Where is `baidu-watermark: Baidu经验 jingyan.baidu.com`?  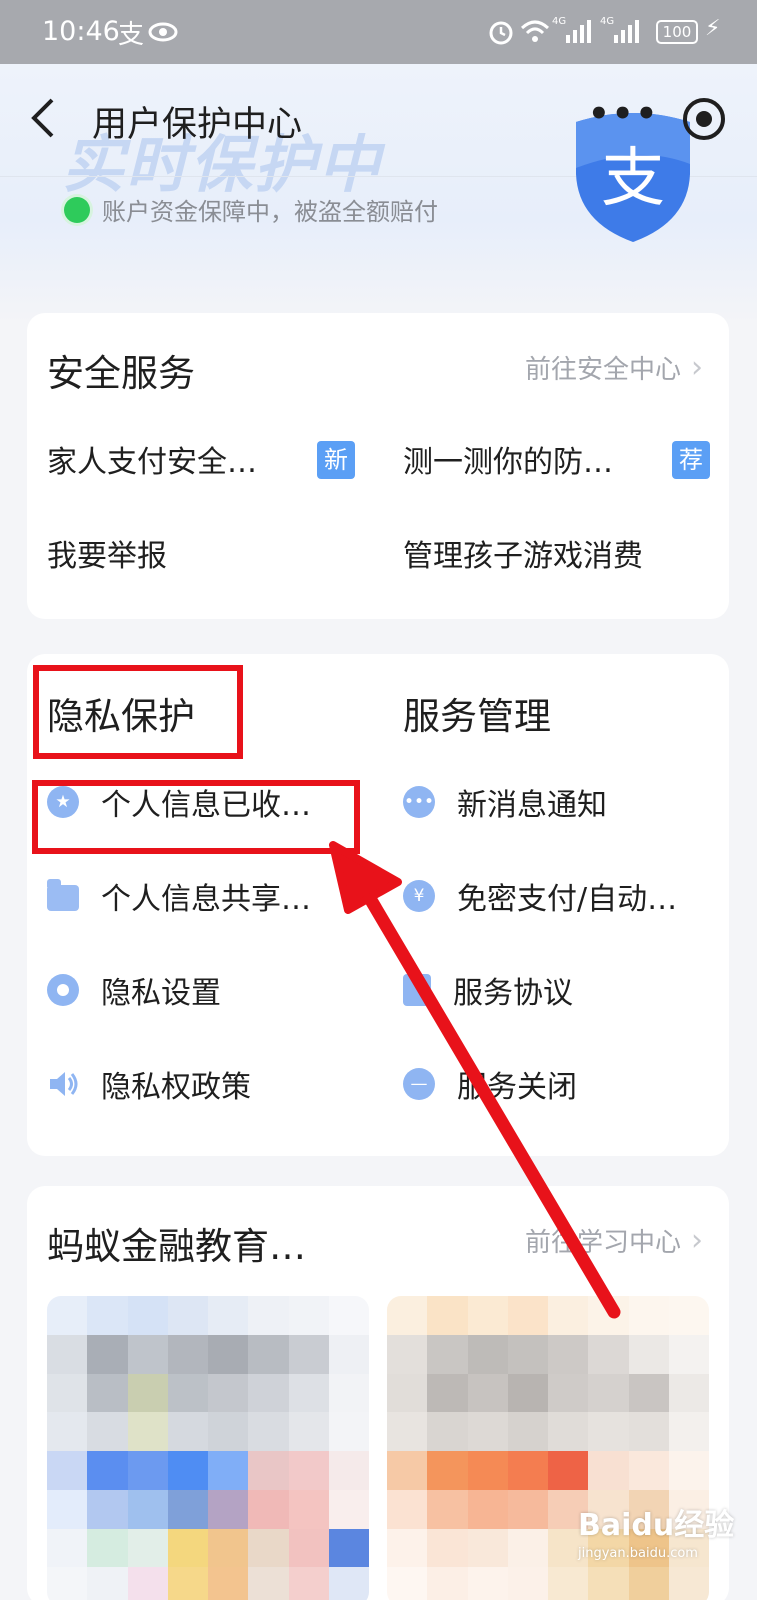
baidu-watermark: Baidu经验 jingyan.baidu.com is located at coordinates (656, 1530).